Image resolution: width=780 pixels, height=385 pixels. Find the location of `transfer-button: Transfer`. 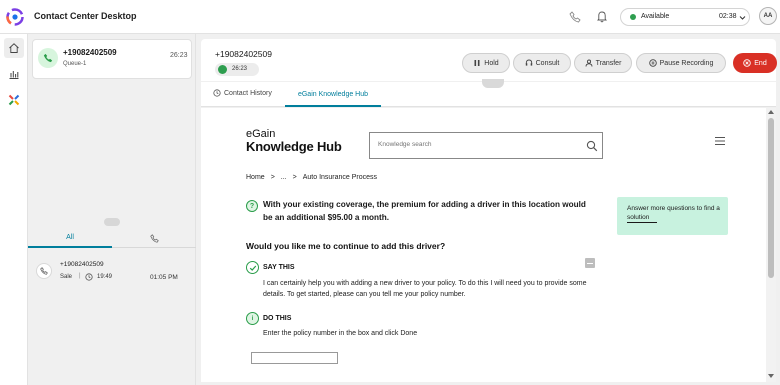

transfer-button: Transfer is located at coordinates (603, 63).